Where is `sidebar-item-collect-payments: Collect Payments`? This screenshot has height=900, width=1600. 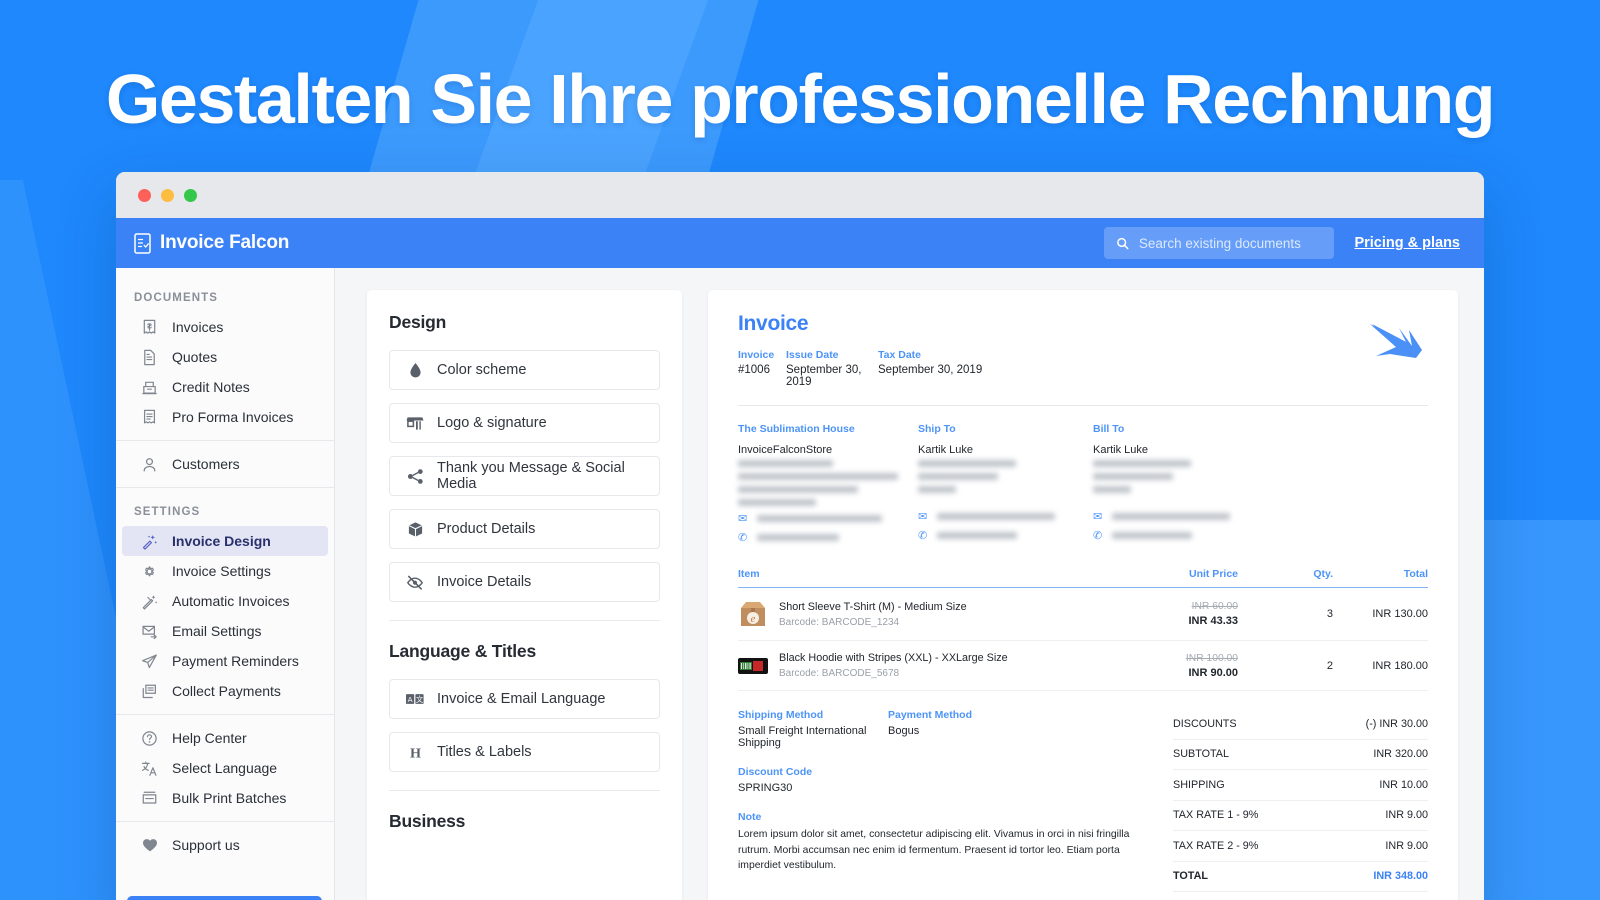 sidebar-item-collect-payments: Collect Payments is located at coordinates (225, 691).